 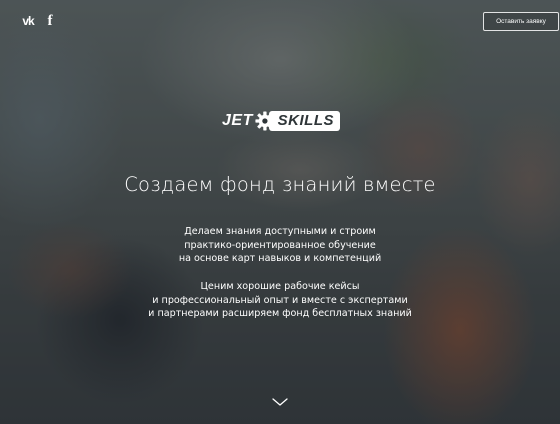 What do you see at coordinates (280, 231) in the screenshot?
I see `hero-paragraph-1-line: Делаем знания доступными и строим` at bounding box center [280, 231].